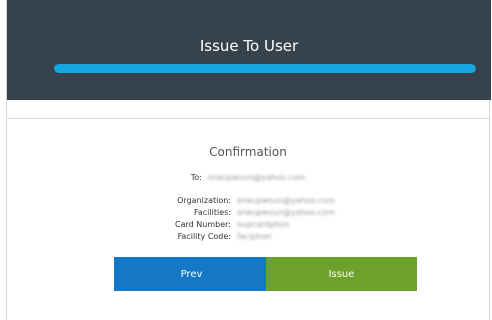 The width and height of the screenshot is (492, 320). Describe the element at coordinates (254, 236) in the screenshot. I see `facility-code-value: faciphon` at that location.